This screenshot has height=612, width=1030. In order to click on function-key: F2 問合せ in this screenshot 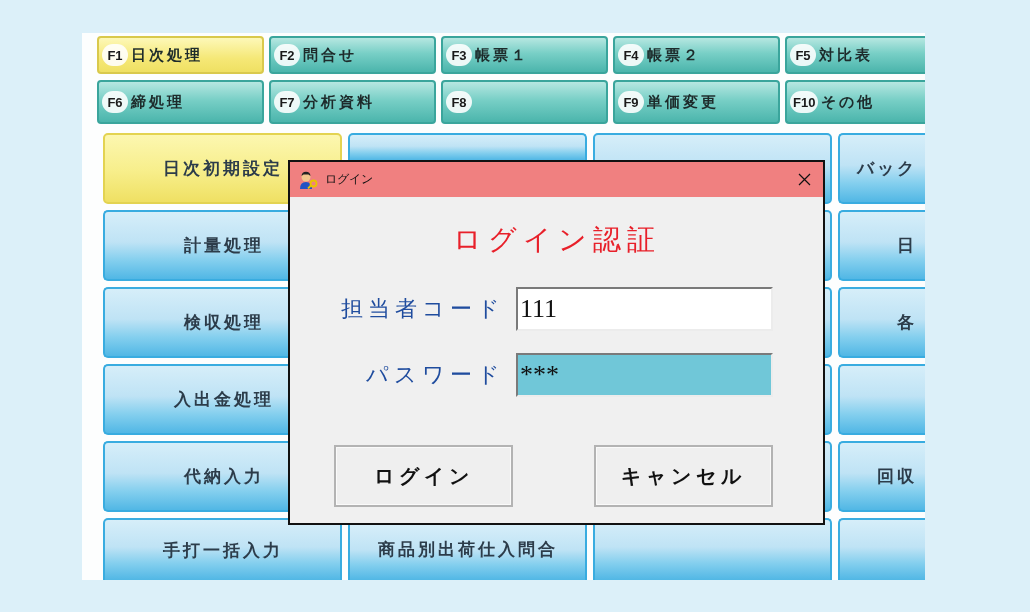, I will do `click(352, 55)`.